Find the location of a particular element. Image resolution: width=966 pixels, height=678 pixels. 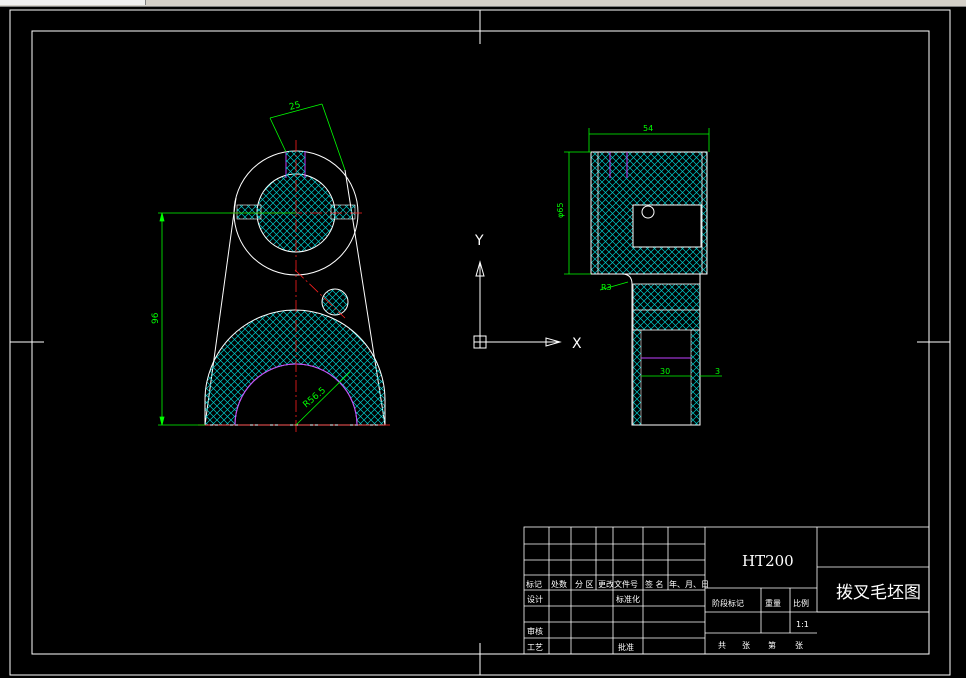

header-cell-1: 处数 is located at coordinates (559, 584).